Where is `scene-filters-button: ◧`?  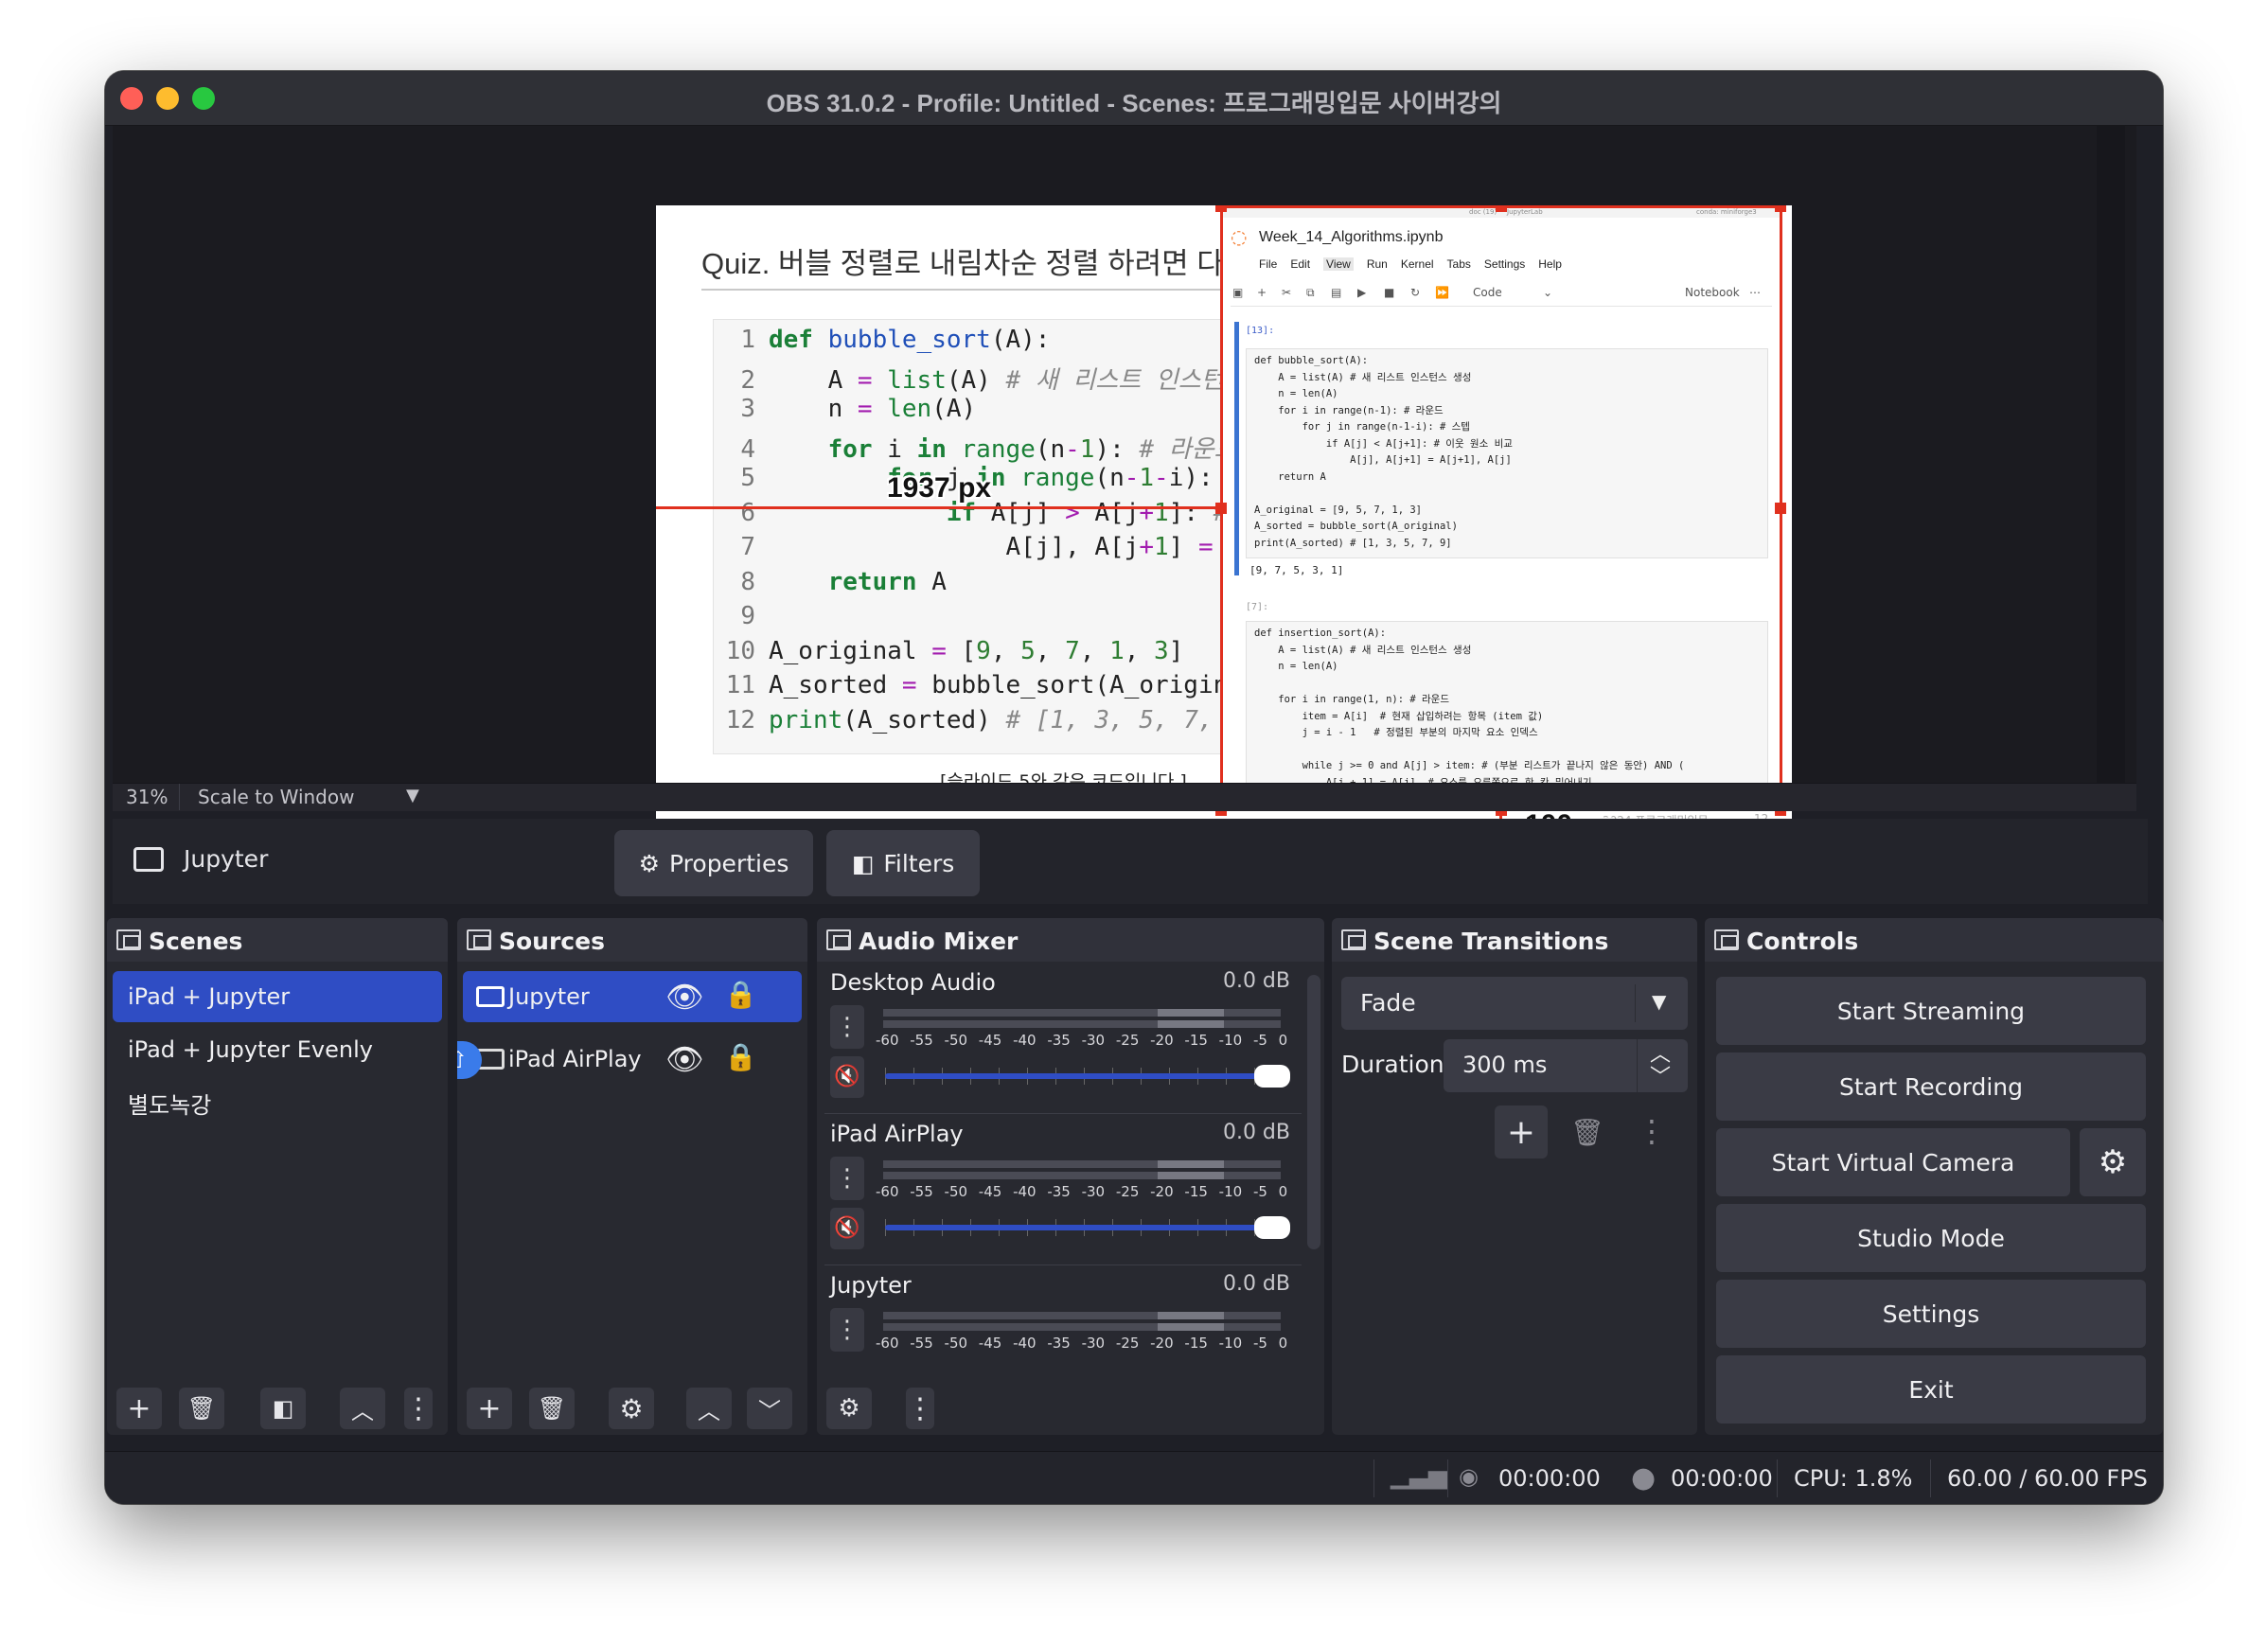 scene-filters-button: ◧ is located at coordinates (283, 1408).